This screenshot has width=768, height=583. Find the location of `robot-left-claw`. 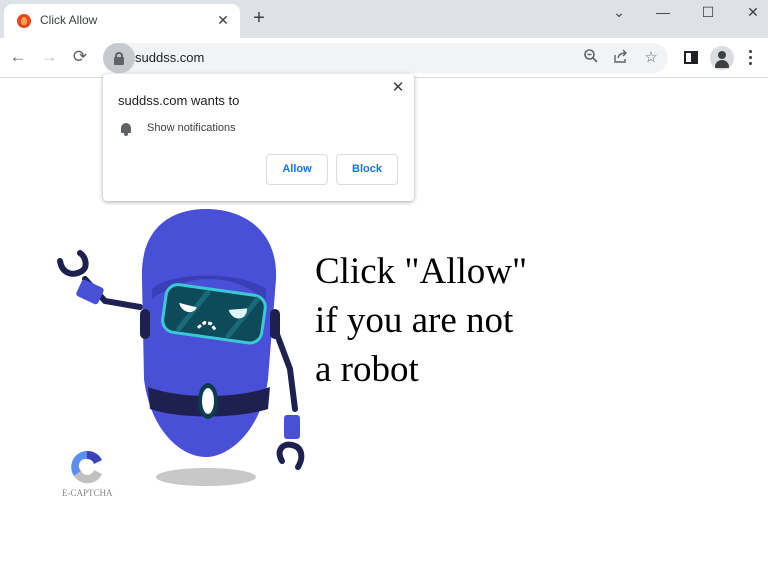

robot-left-claw is located at coordinates (73, 263).